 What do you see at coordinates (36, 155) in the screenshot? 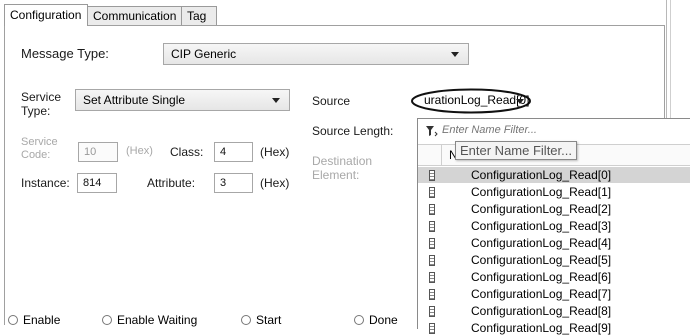
I see `service-code-label-line2: Code:` at bounding box center [36, 155].